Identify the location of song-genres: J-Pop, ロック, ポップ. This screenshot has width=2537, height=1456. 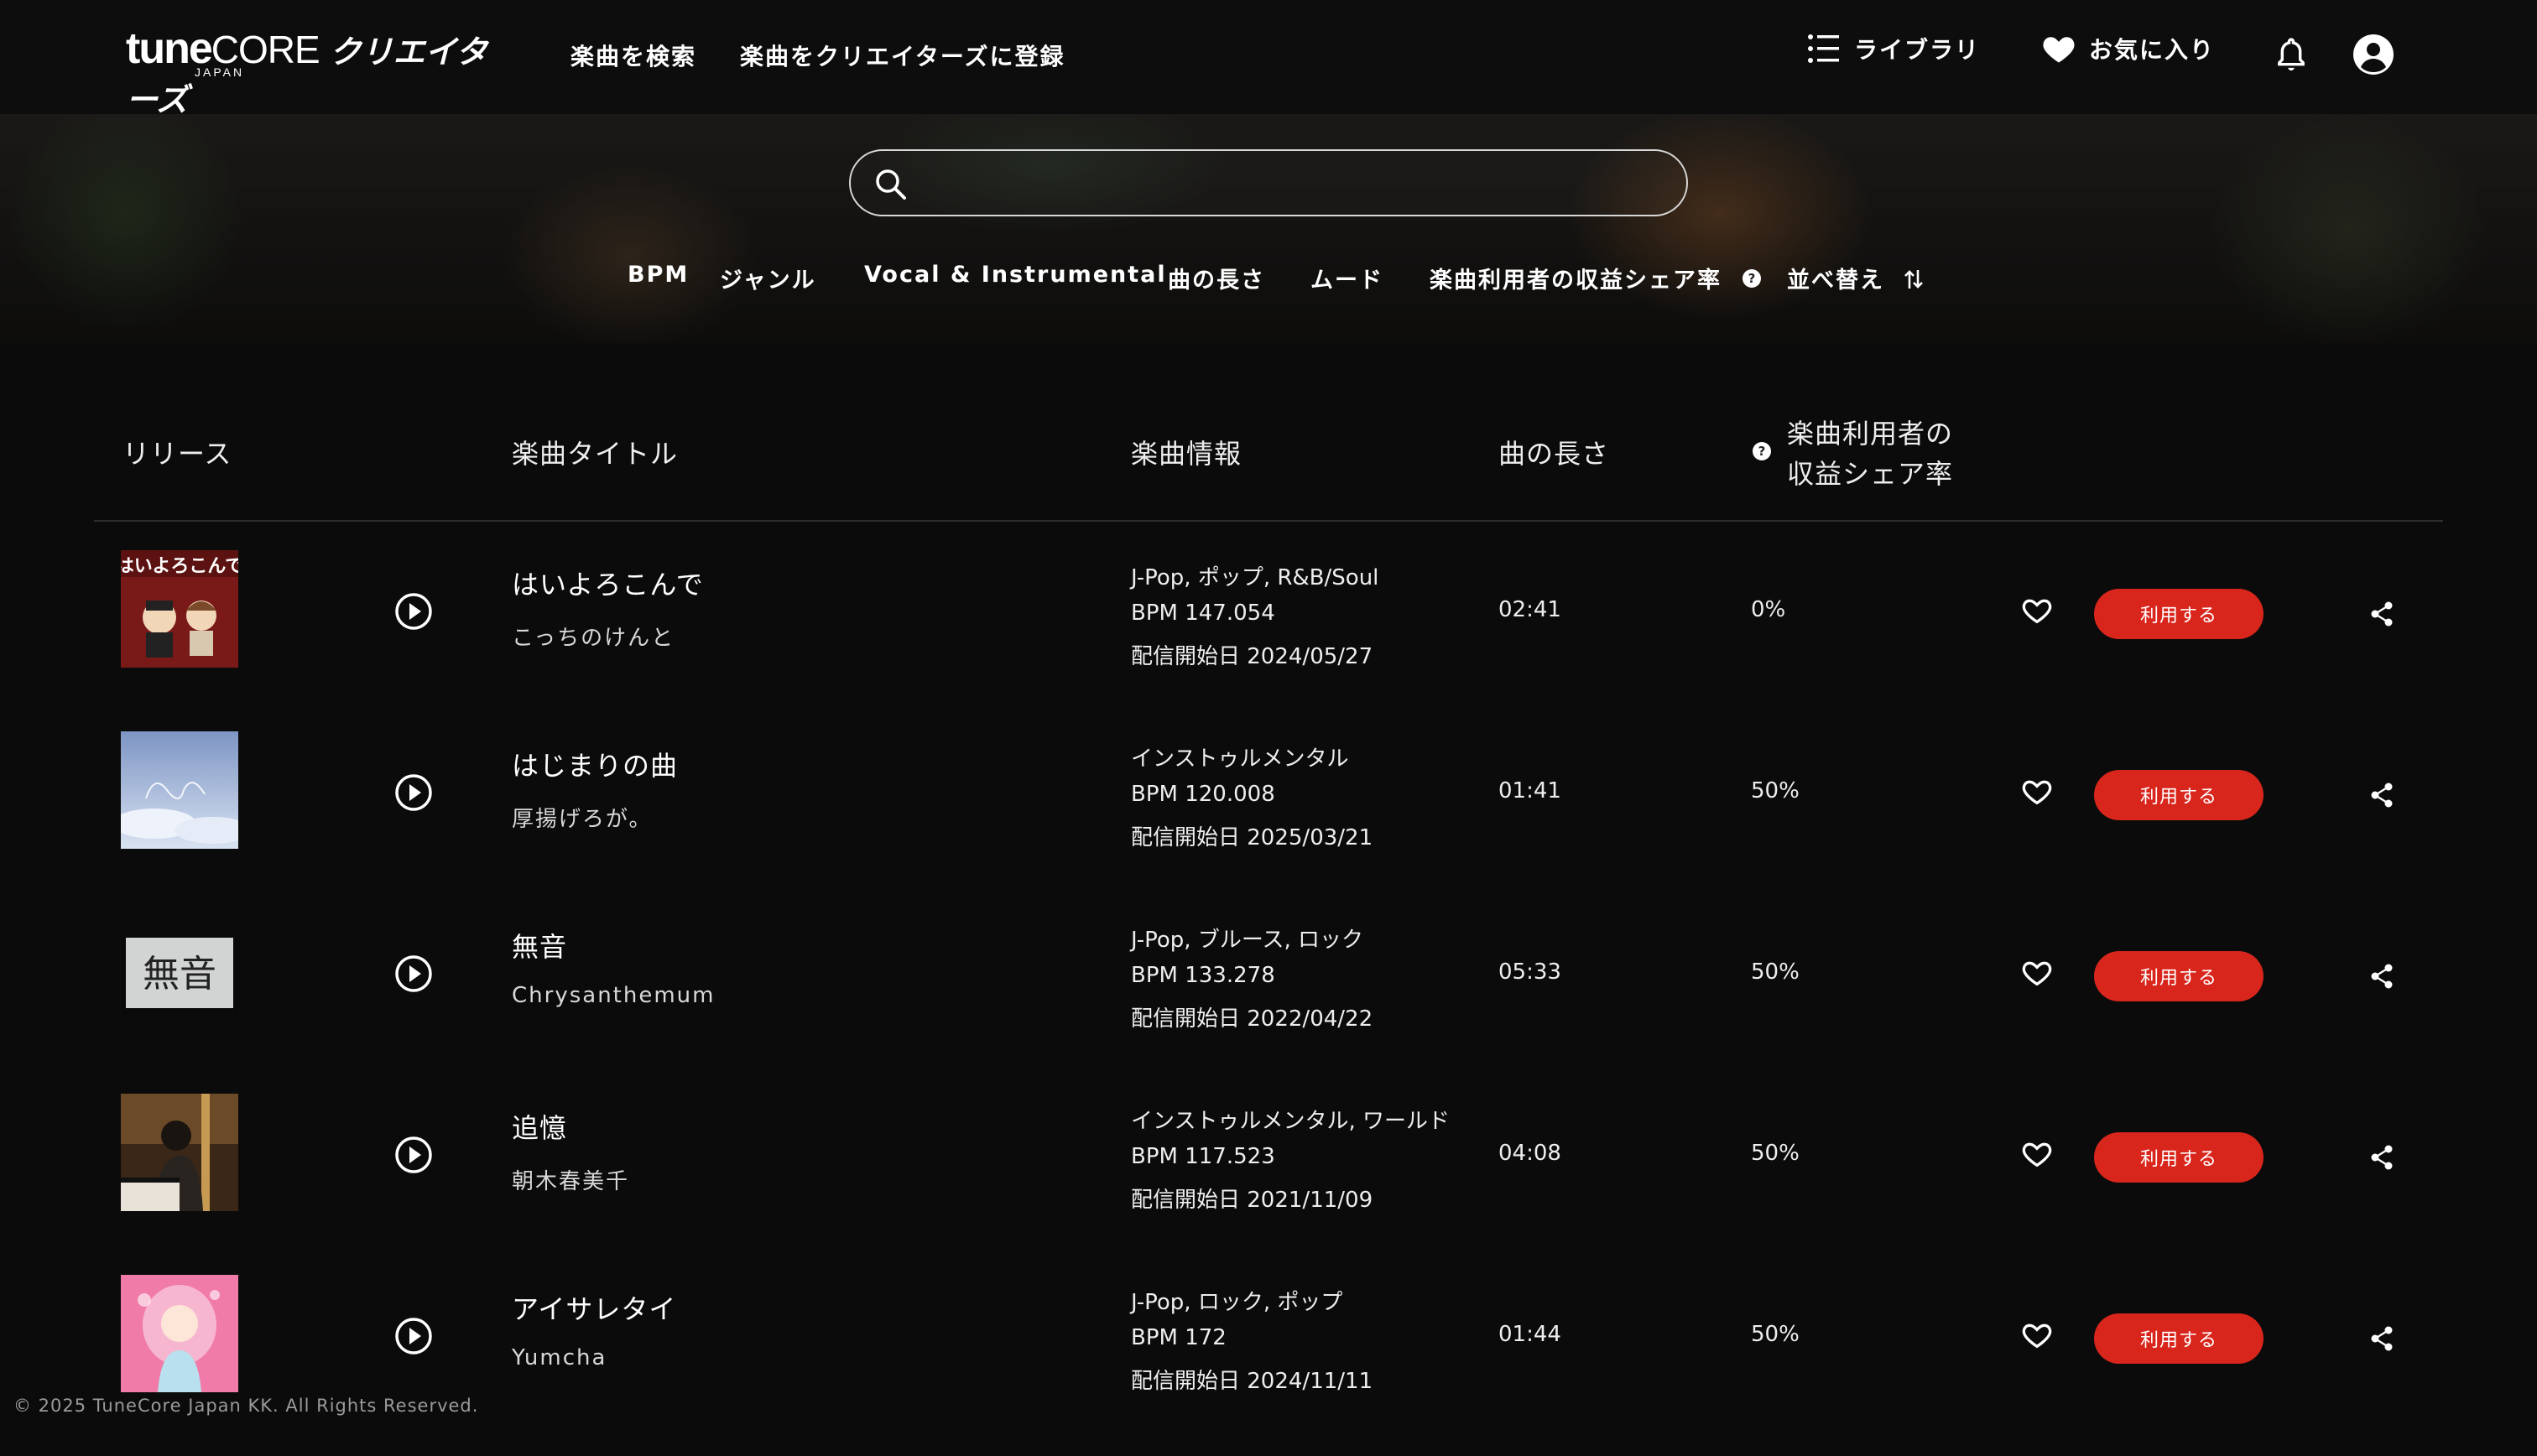
(1237, 1302).